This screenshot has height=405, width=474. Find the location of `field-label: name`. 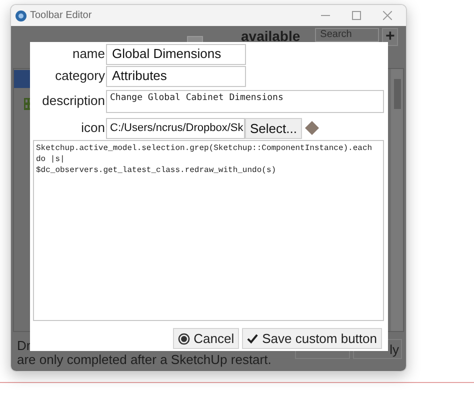

field-label: name is located at coordinates (88, 54).